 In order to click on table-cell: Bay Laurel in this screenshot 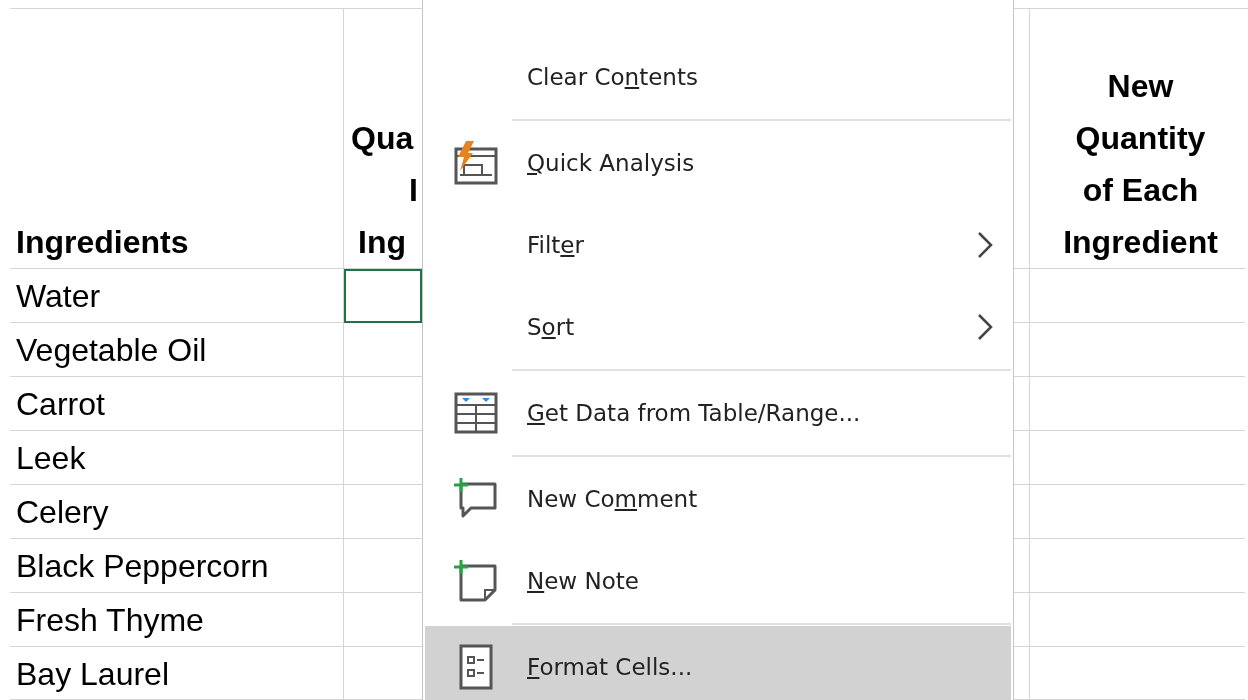, I will do `click(177, 673)`.